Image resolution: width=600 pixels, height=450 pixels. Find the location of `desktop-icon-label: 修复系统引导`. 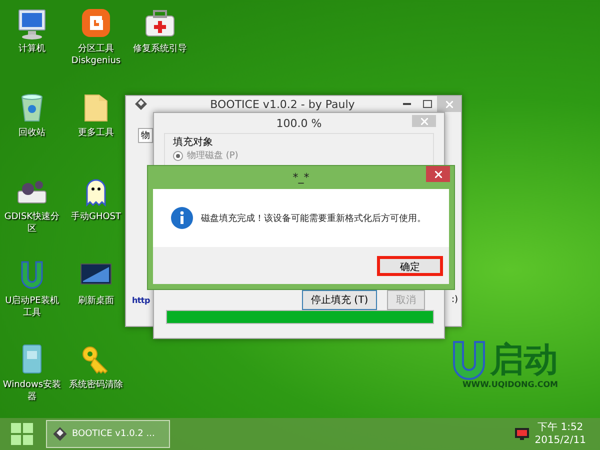

desktop-icon-label: 修复系统引导 is located at coordinates (160, 49).